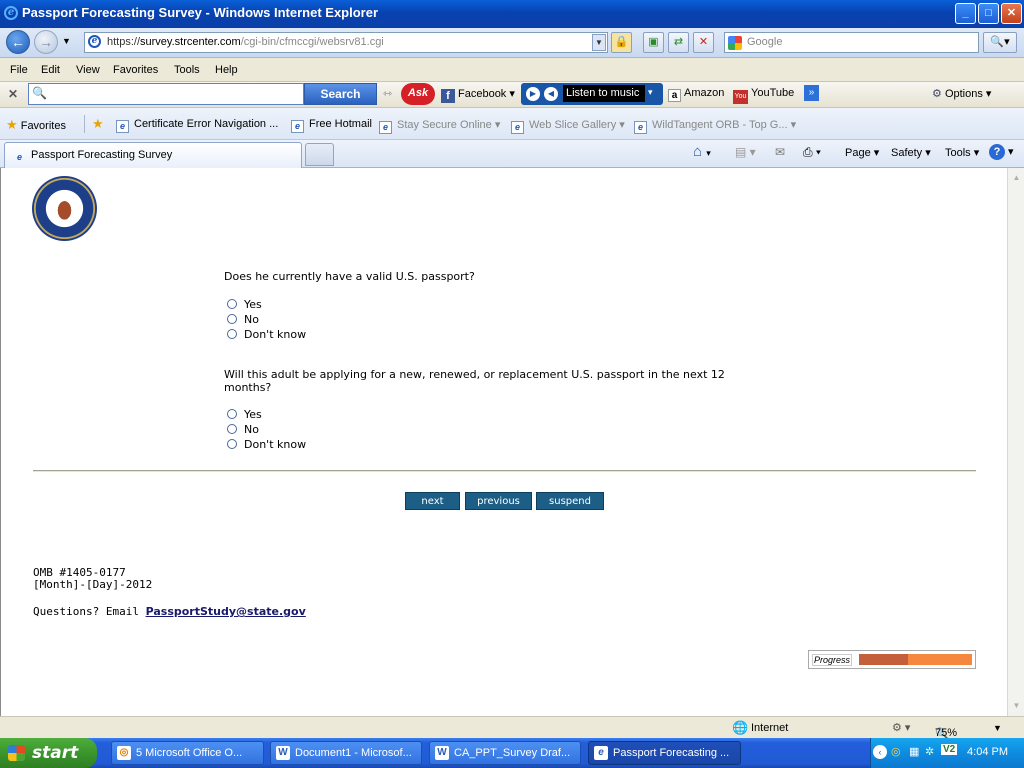 The image size is (1024, 768). What do you see at coordinates (896, 751) in the screenshot?
I see `tray-app-icon: ◎` at bounding box center [896, 751].